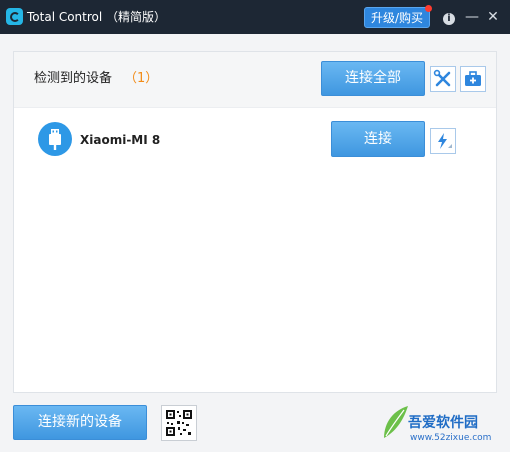  I want to click on flash-button, so click(443, 141).